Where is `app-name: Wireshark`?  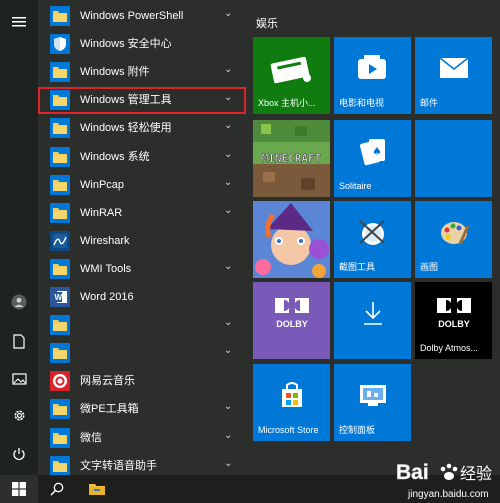 app-name: Wireshark is located at coordinates (105, 240).